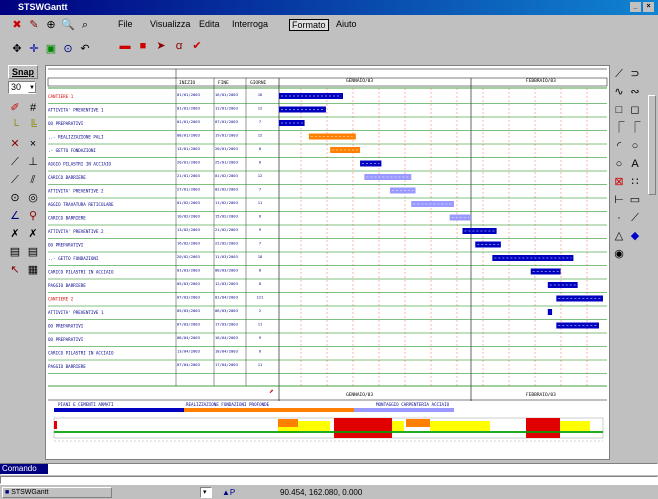 The image size is (658, 499). What do you see at coordinates (76, 110) in the screenshot?
I see `task-label: ATTIVITA' PREVENTIVE 1` at bounding box center [76, 110].